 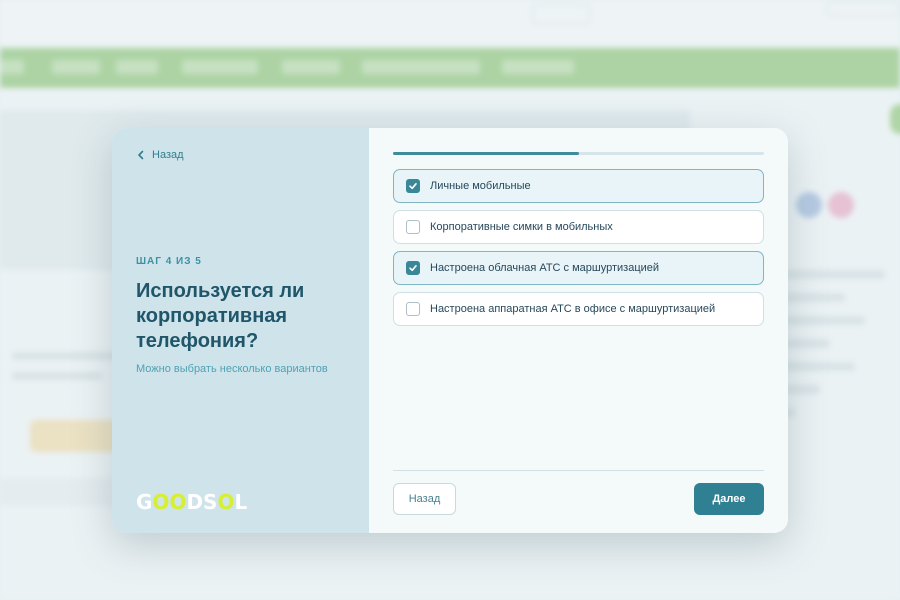 I want to click on option-label: Настроена облачная АТС с маршуртизацией, so click(x=545, y=268).